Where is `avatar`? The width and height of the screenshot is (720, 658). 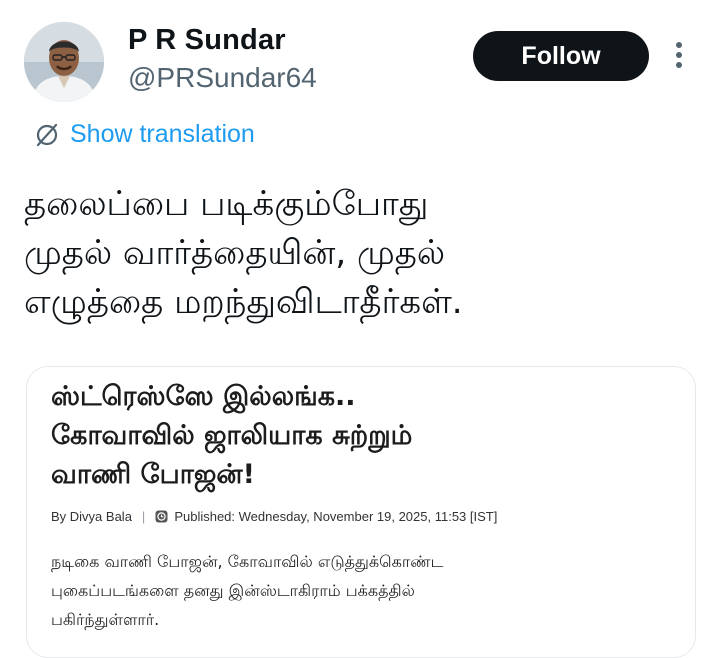
avatar is located at coordinates (64, 62).